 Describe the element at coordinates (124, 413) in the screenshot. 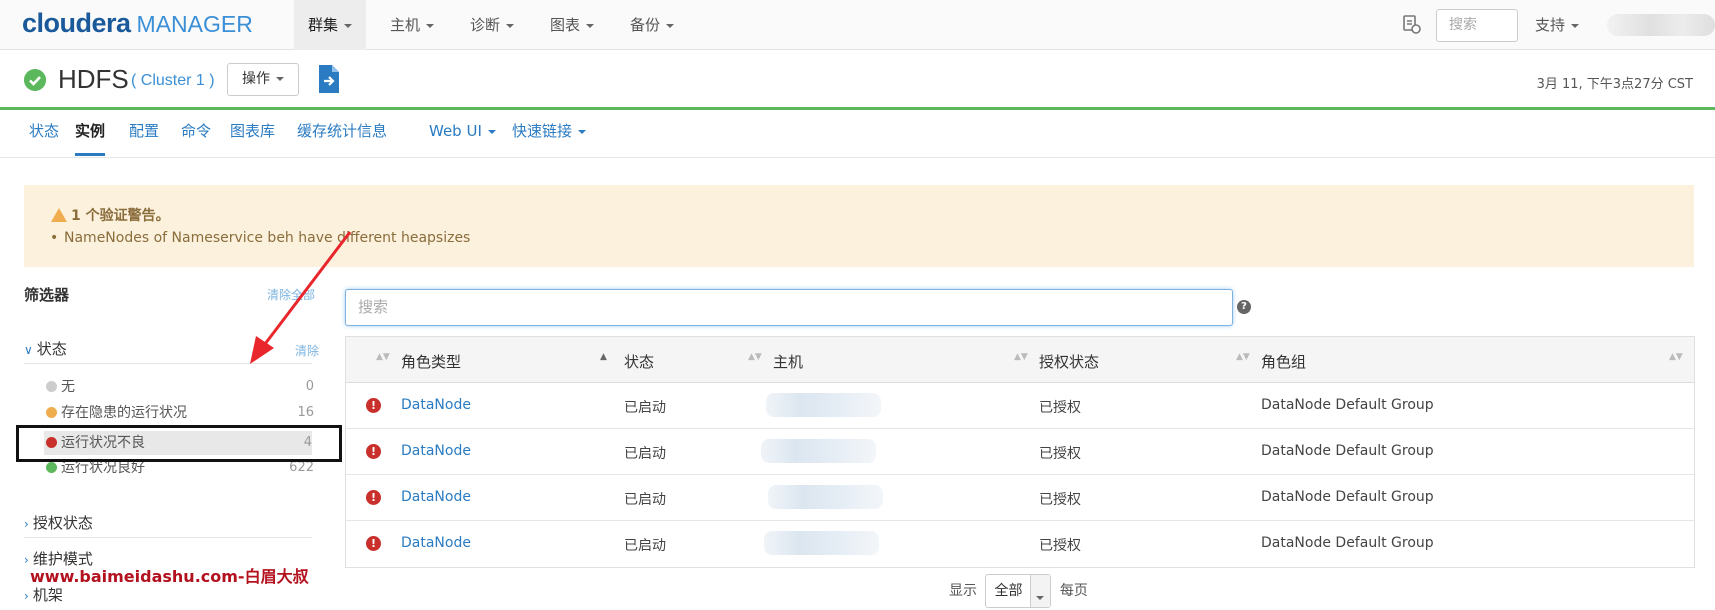

I see `filter-label: 存在隐患的运行状况` at that location.